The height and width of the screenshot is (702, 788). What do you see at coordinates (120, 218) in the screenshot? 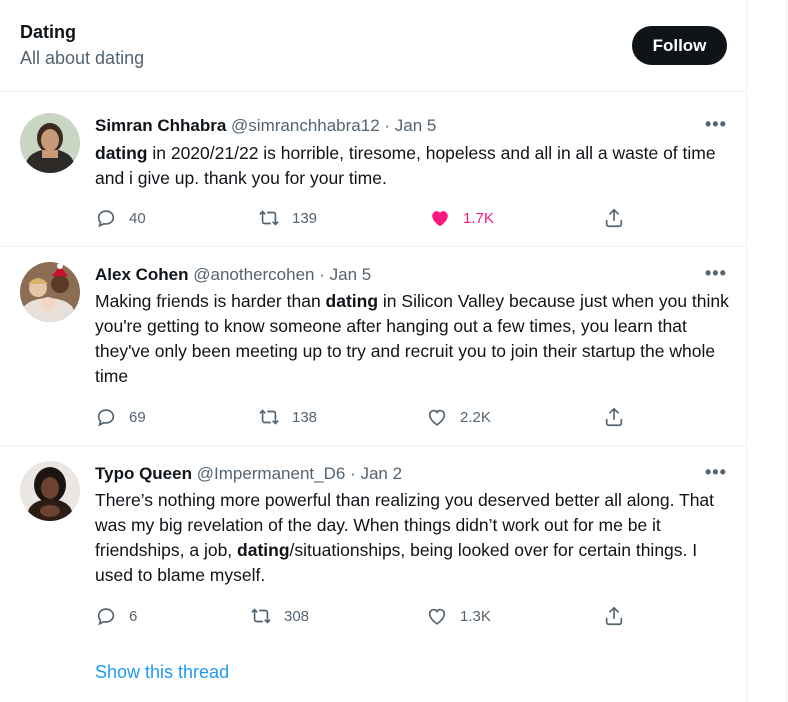
I see `reply-button: 40` at bounding box center [120, 218].